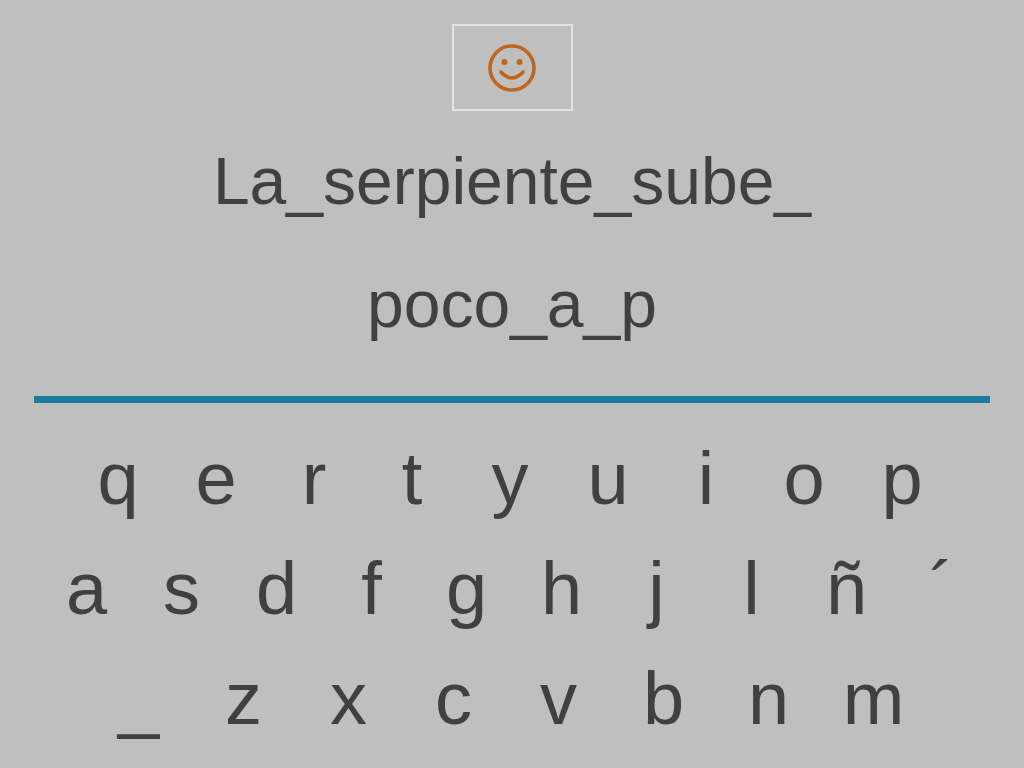 This screenshot has width=1024, height=768. I want to click on letter-key: g, so click(466, 589).